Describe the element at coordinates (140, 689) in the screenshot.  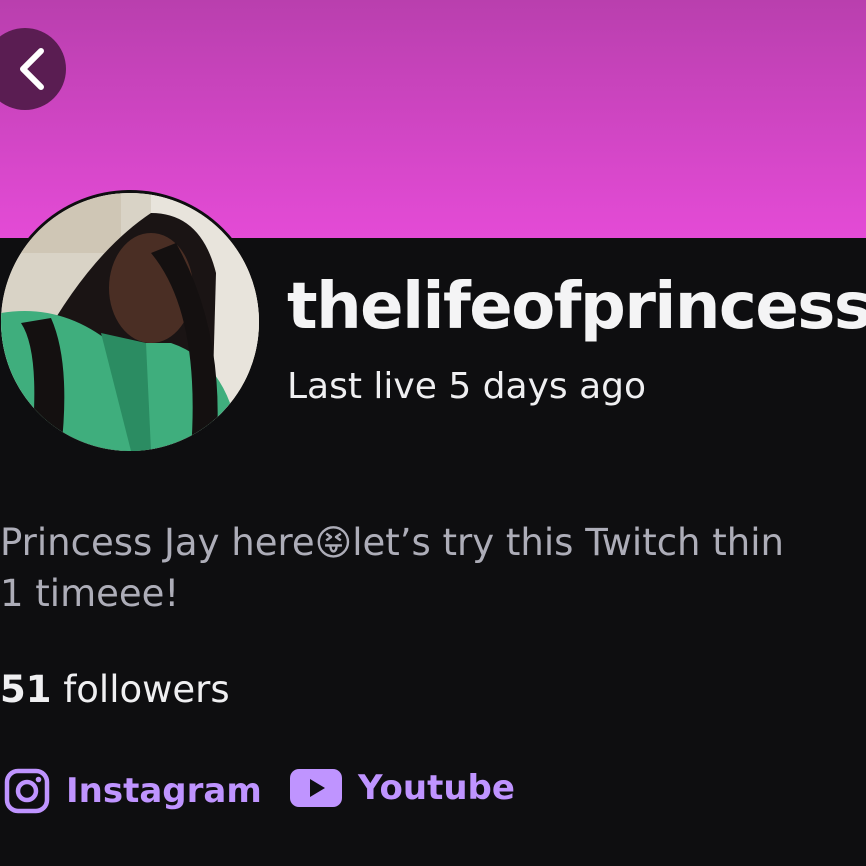
I see `followers-label: followers` at that location.